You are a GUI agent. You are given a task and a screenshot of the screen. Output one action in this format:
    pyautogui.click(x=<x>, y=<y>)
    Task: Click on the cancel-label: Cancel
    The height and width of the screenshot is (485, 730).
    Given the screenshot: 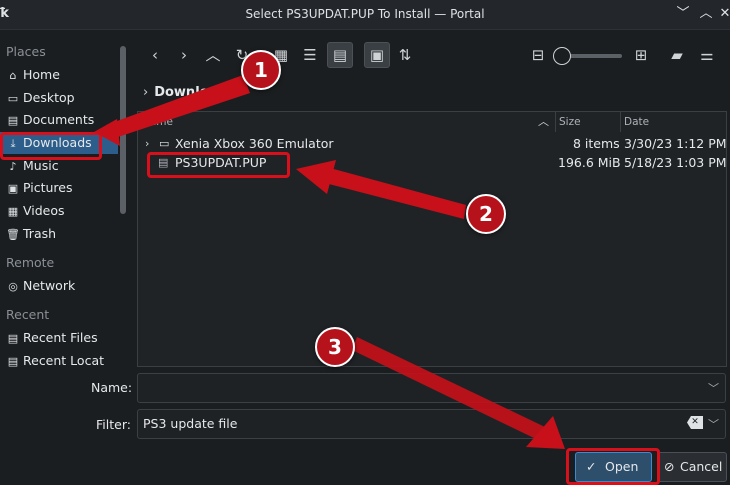 What is the action you would take?
    pyautogui.click(x=701, y=466)
    